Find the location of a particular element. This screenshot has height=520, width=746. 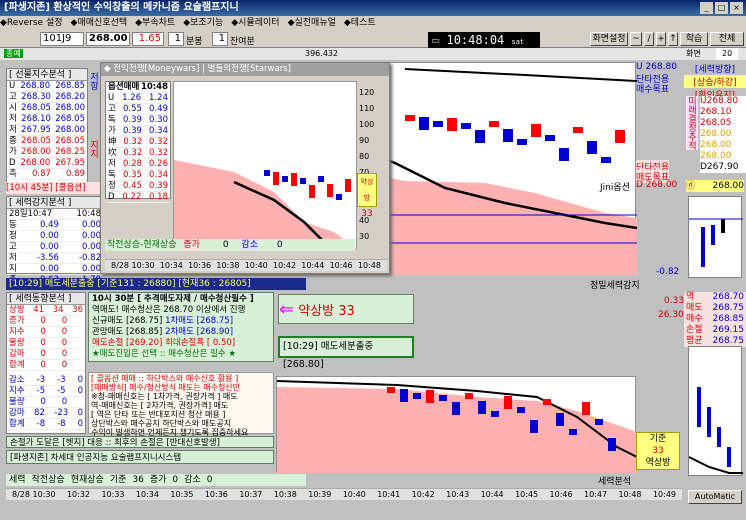

force-cell: 0.00 is located at coordinates (49, 269).